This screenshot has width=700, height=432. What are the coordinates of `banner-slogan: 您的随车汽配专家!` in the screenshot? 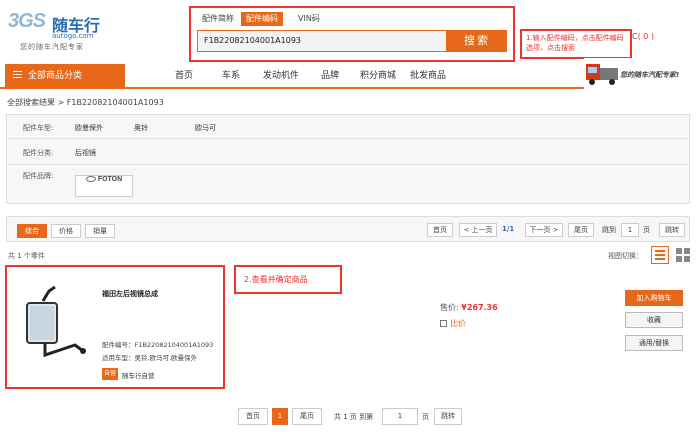 It's located at (650, 75).